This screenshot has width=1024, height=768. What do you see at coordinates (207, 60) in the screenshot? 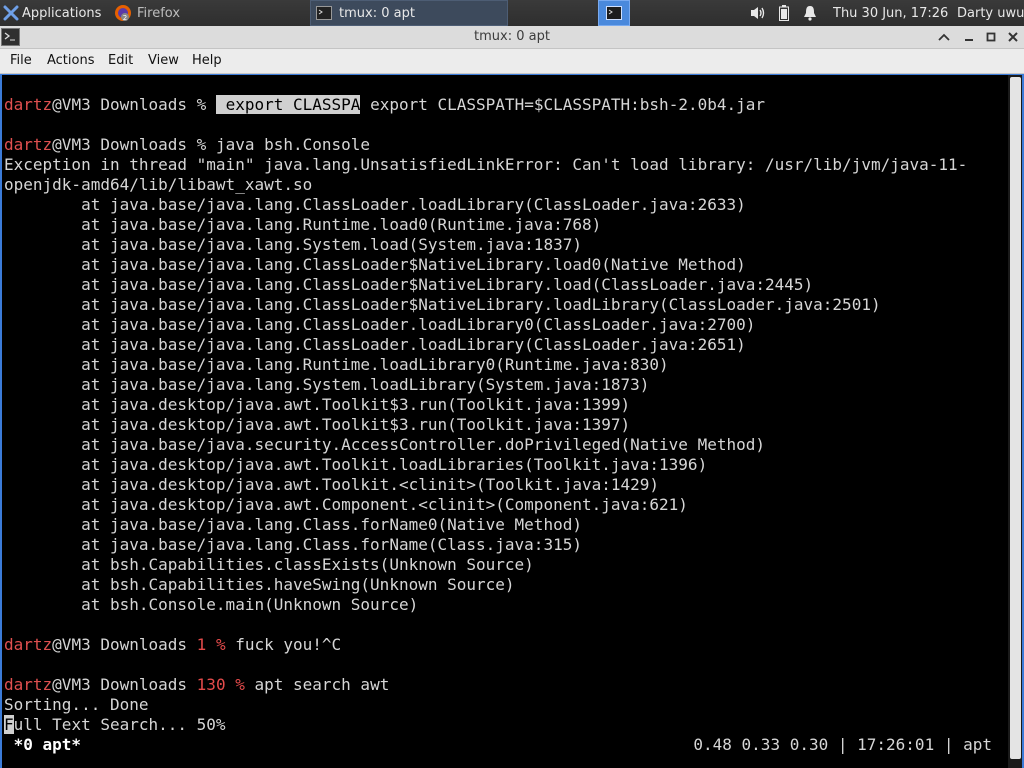
I see `menu-help: Help` at bounding box center [207, 60].